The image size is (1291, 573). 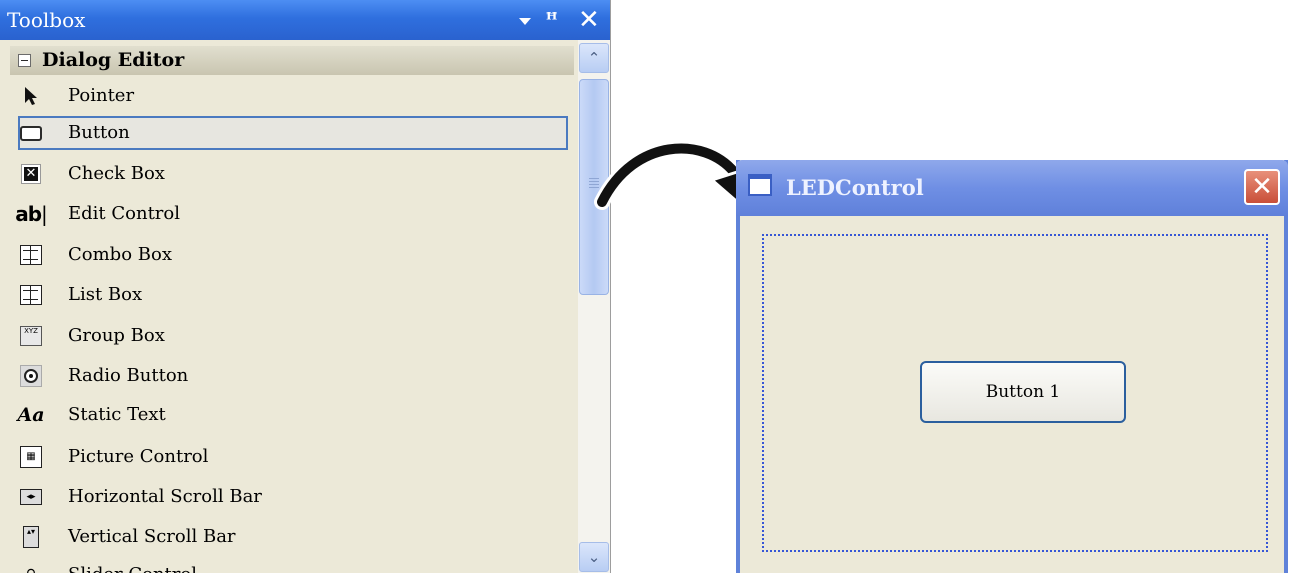 I want to click on combo-box-icon, so click(x=31, y=255).